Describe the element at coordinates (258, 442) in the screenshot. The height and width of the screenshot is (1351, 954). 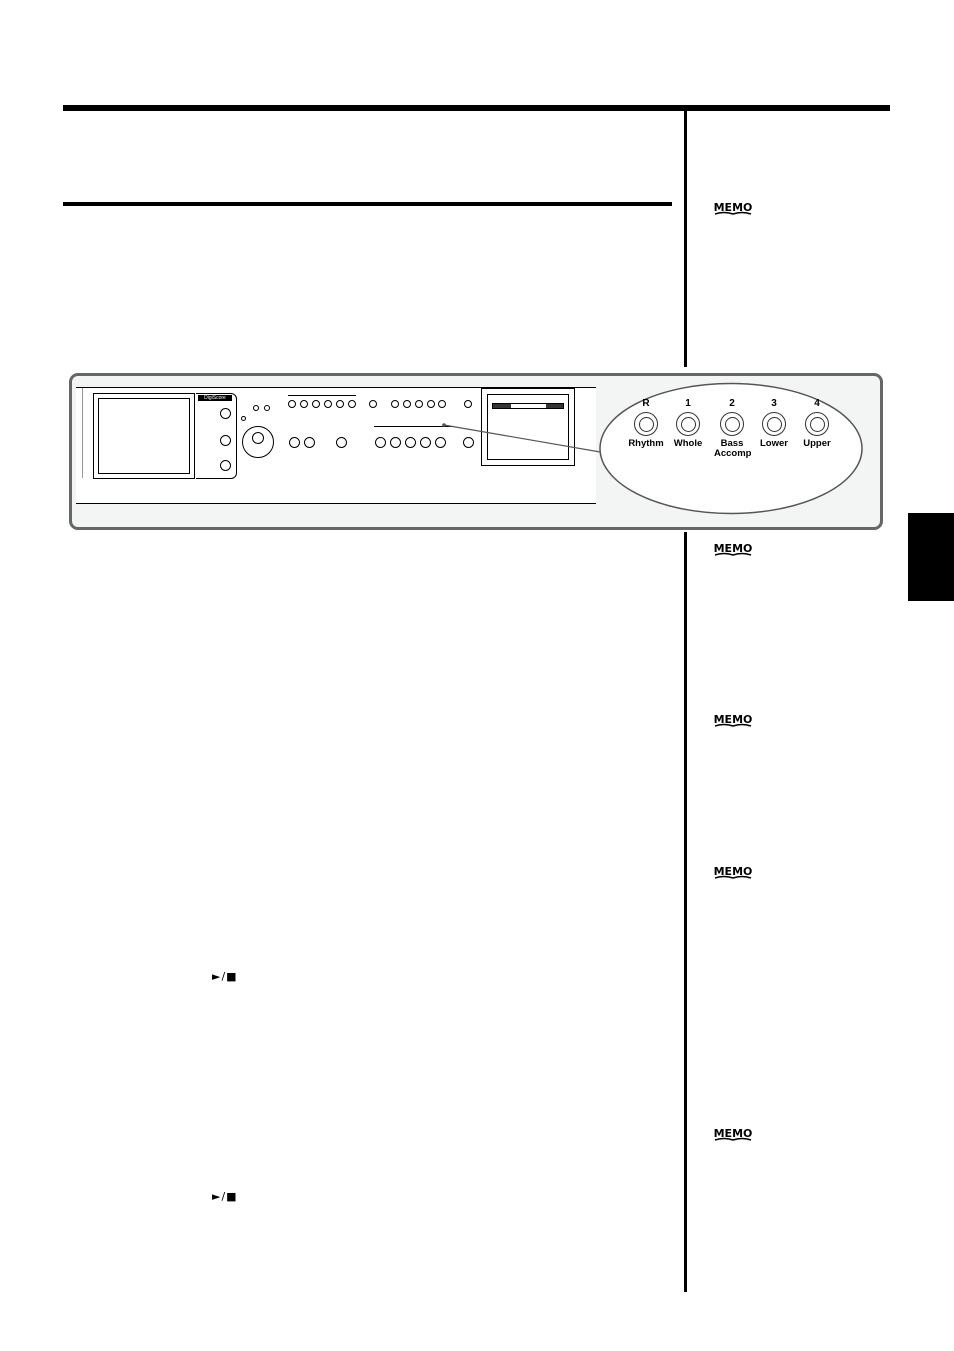
I see `volume-dial` at that location.